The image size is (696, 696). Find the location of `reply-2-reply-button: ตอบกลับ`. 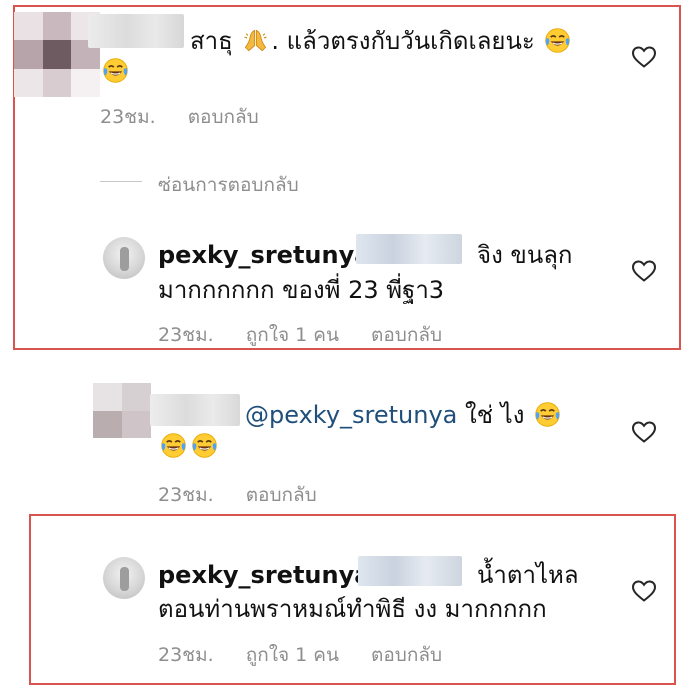

reply-2-reply-button: ตอบกลับ is located at coordinates (406, 655).